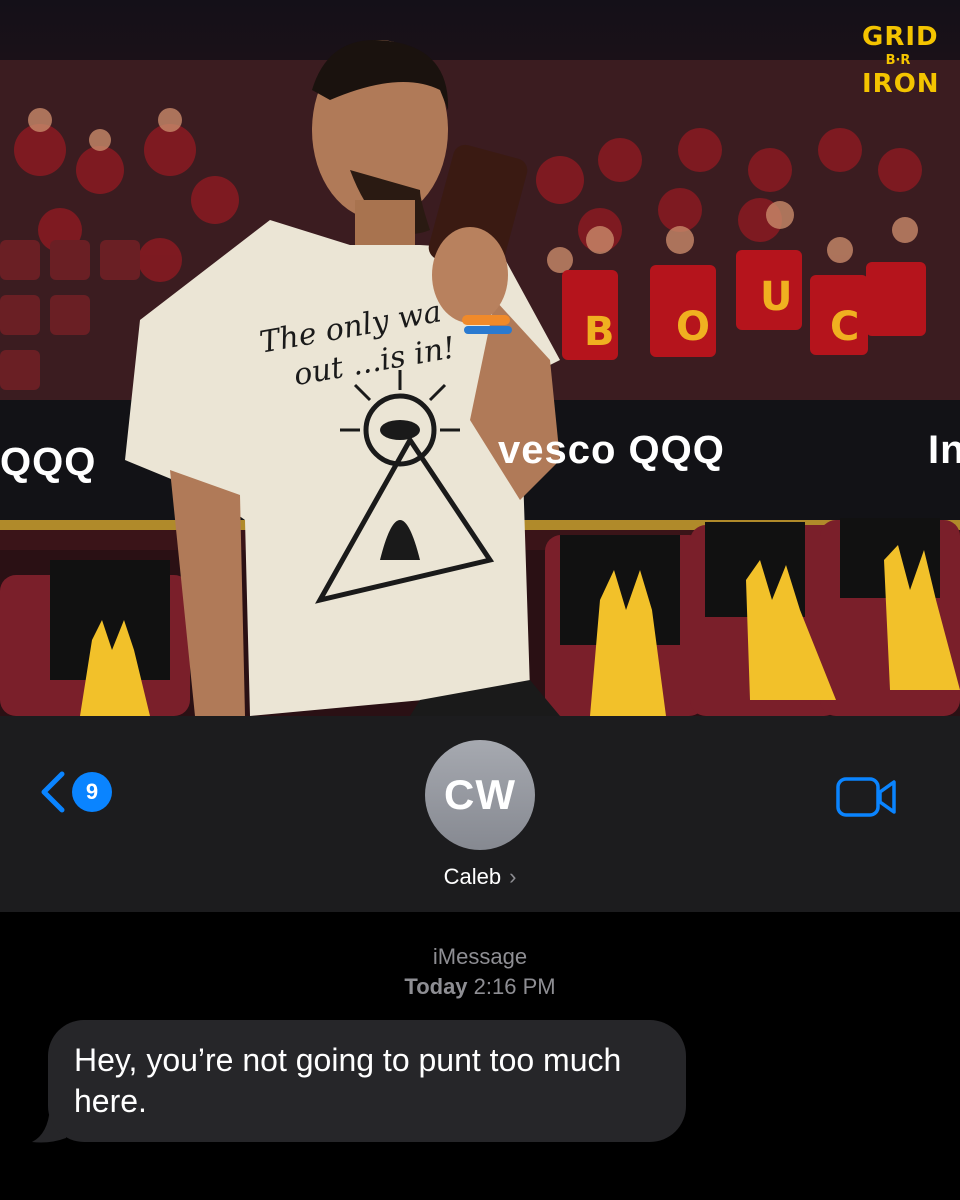 The image size is (960, 1200). Describe the element at coordinates (776, 297) in the screenshot. I see `svg-text: U` at that location.